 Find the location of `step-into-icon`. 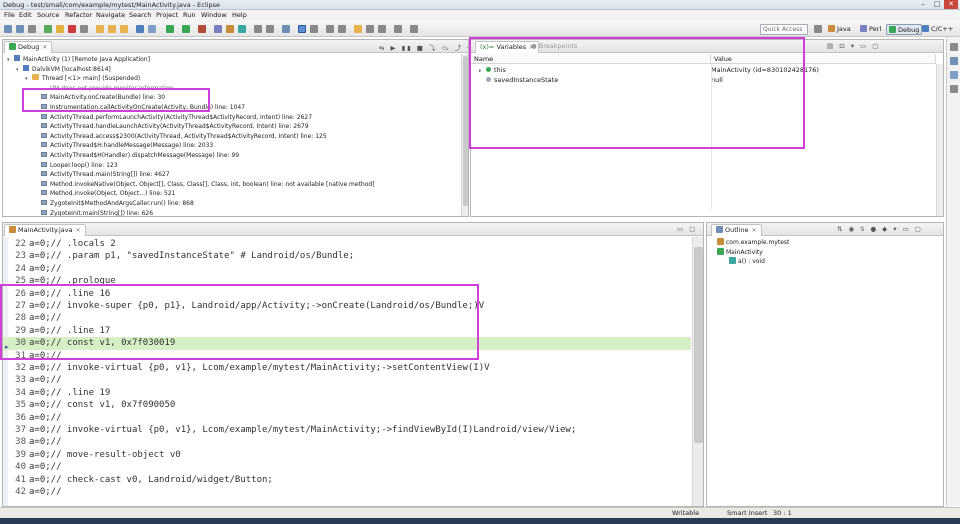

step-into-icon is located at coordinates (100, 29).